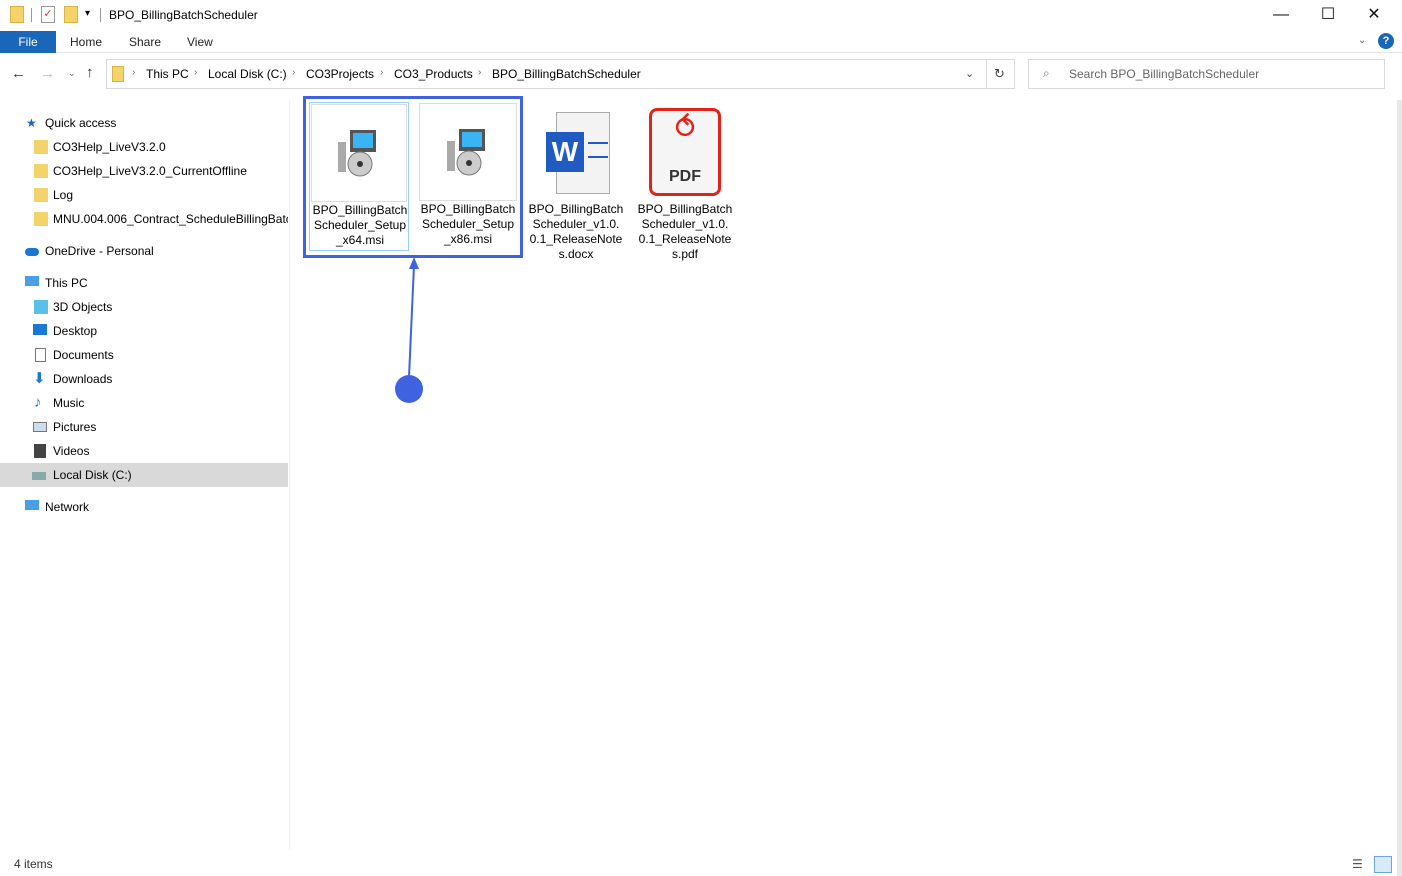 This screenshot has height=876, width=1402. I want to click on documents-icon, so click(40, 355).